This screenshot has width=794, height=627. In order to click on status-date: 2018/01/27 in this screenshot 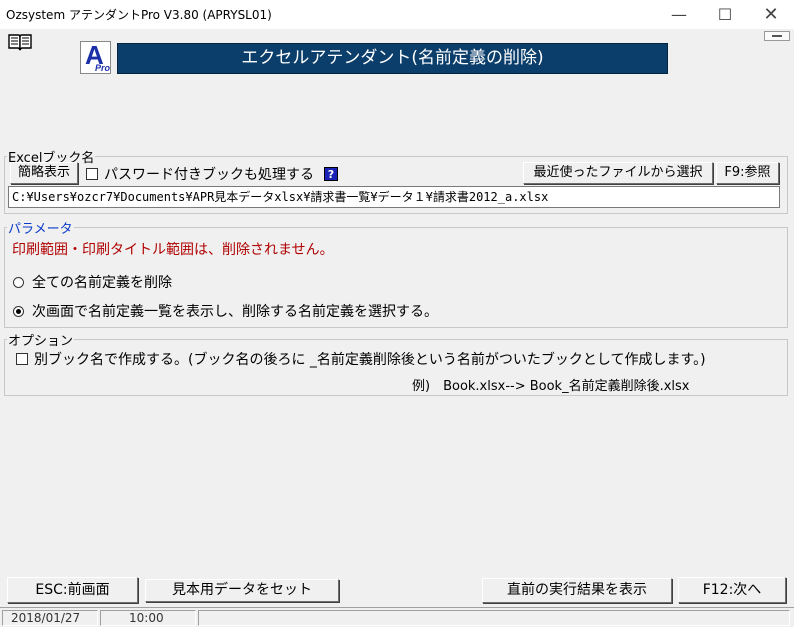, I will do `click(50, 618)`.